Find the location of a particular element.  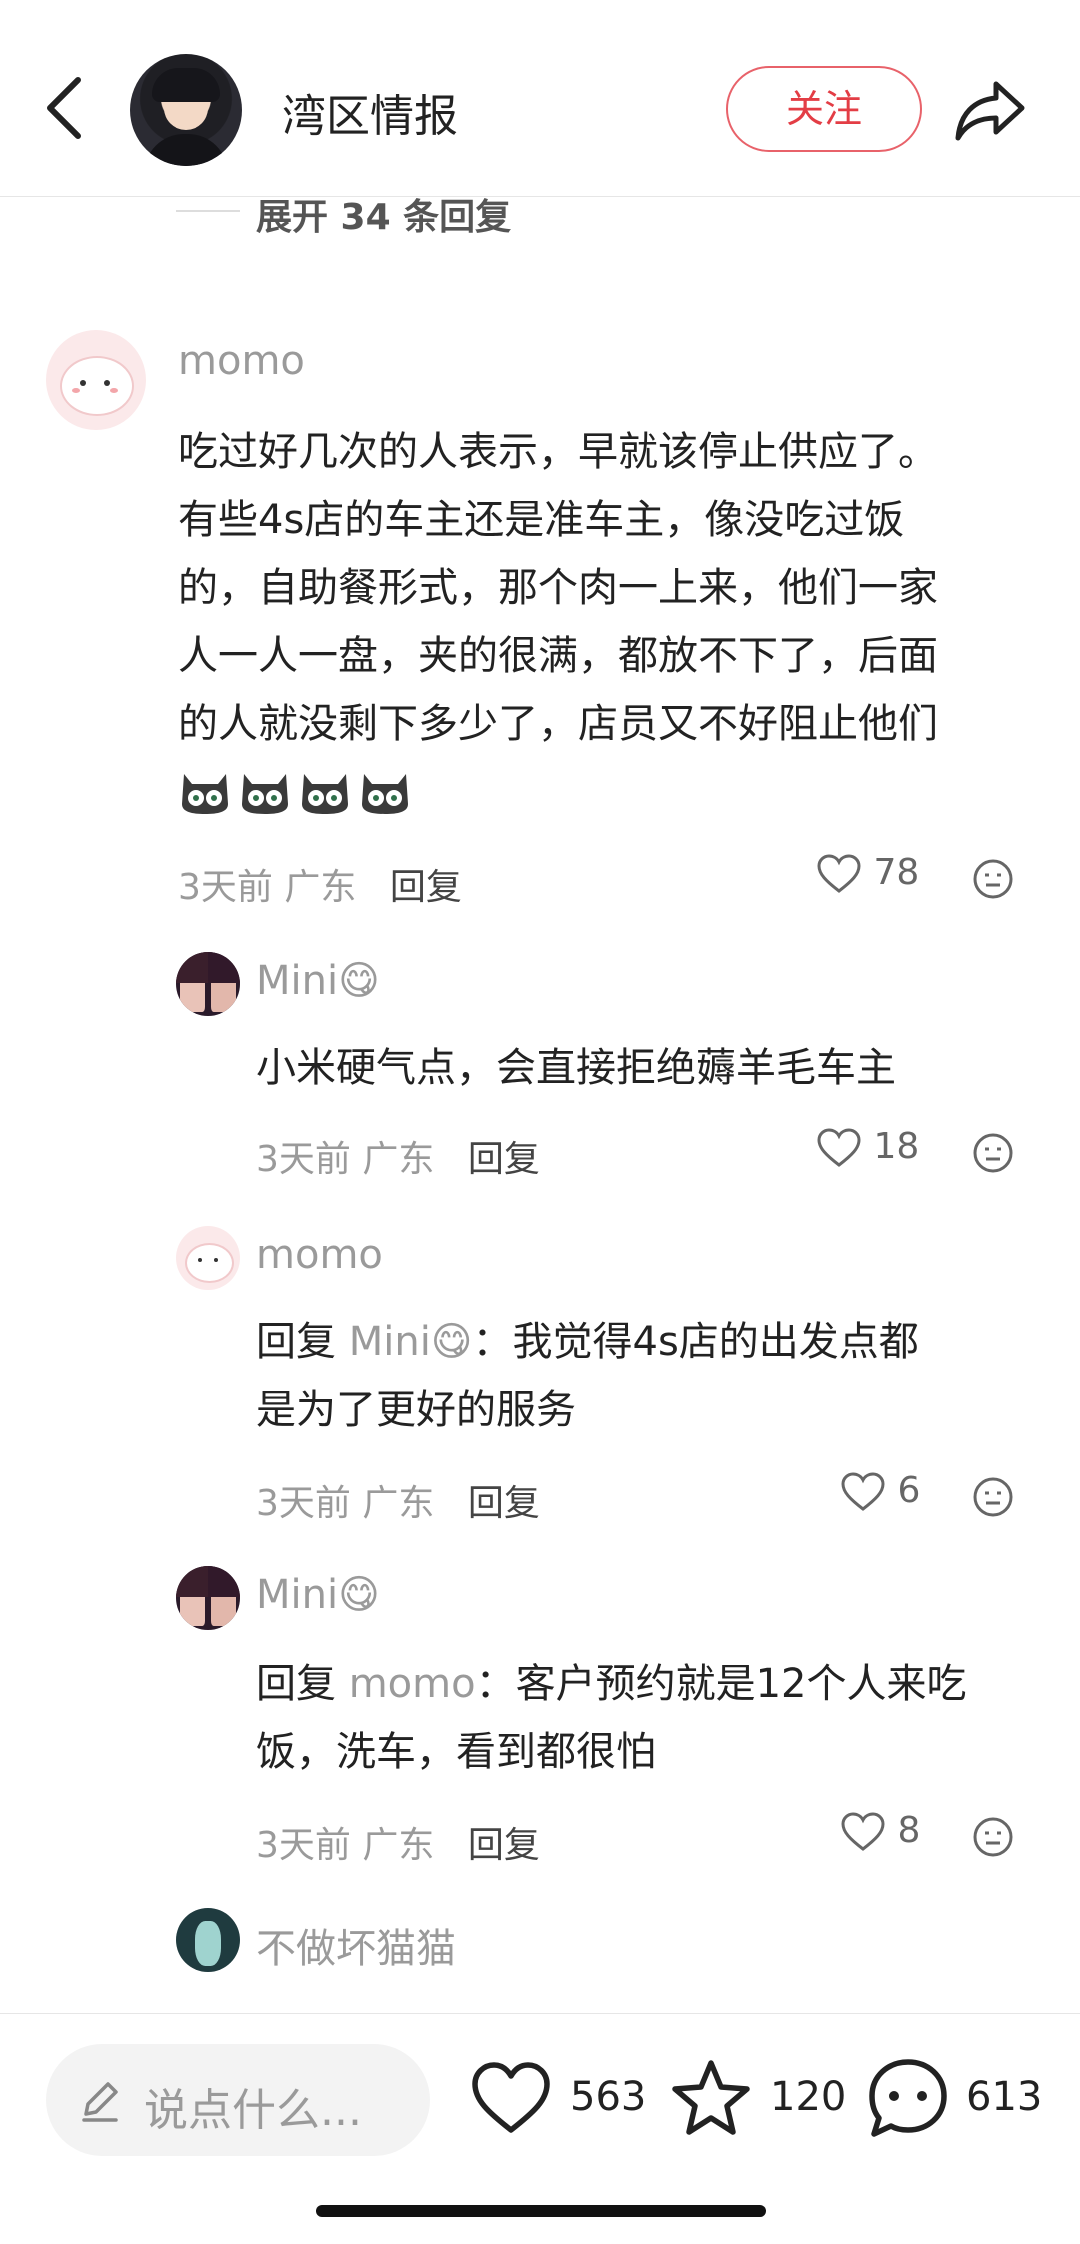

author-name: 湾区情报 is located at coordinates (370, 112).